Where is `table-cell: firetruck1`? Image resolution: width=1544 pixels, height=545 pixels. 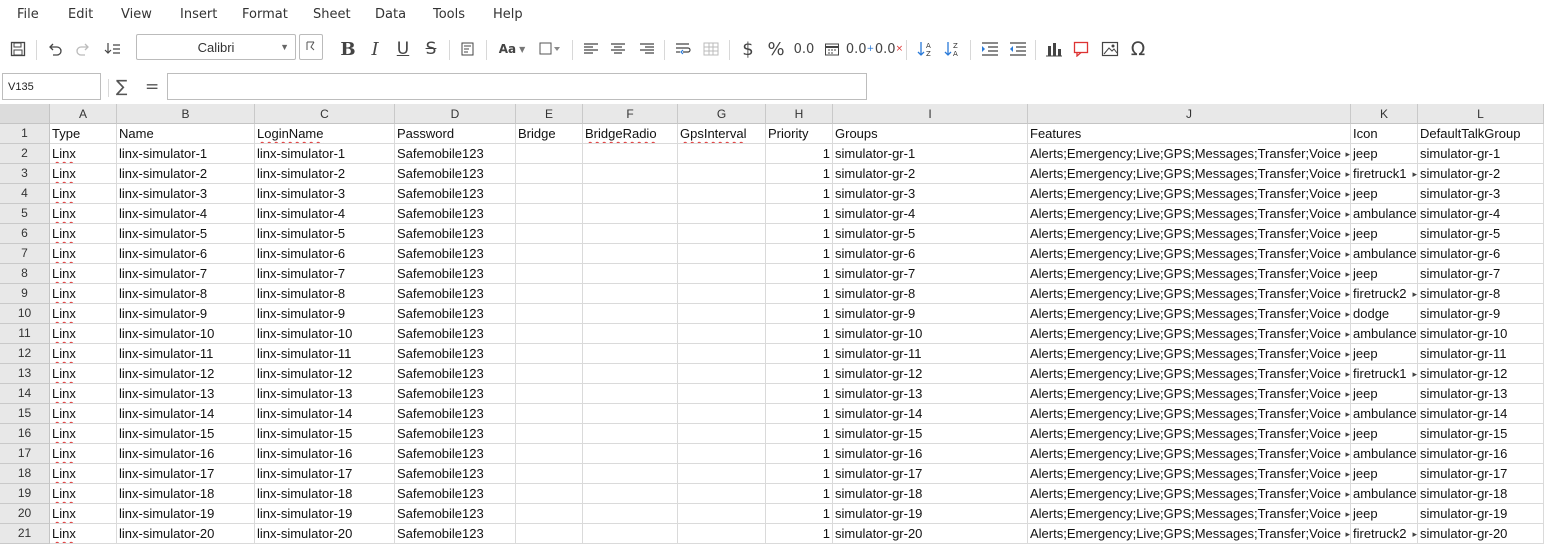
table-cell: firetruck1 is located at coordinates (1384, 174).